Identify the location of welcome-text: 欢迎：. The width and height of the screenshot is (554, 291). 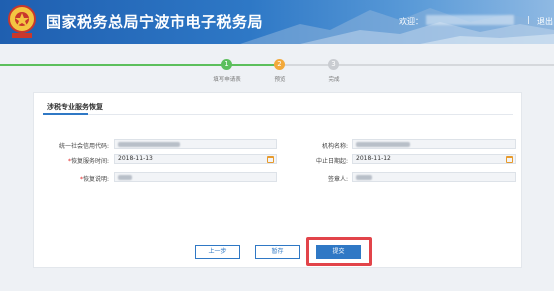
(411, 21).